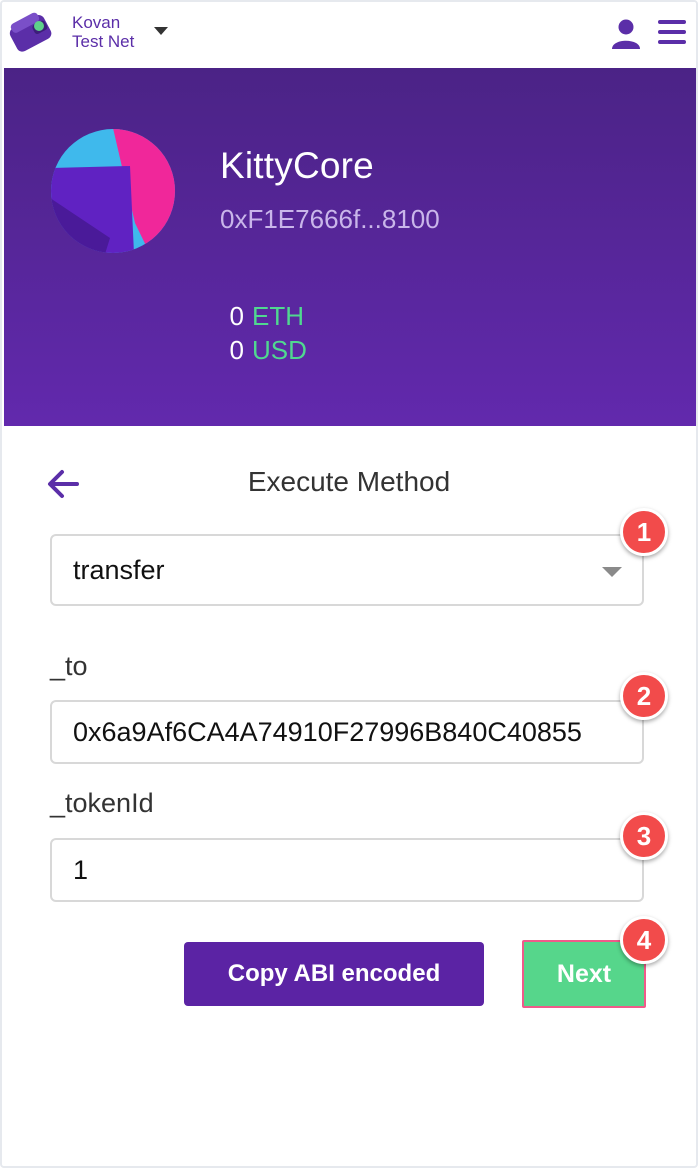 This screenshot has height=1168, width=698. I want to click on caret-down-icon, so click(161, 31).